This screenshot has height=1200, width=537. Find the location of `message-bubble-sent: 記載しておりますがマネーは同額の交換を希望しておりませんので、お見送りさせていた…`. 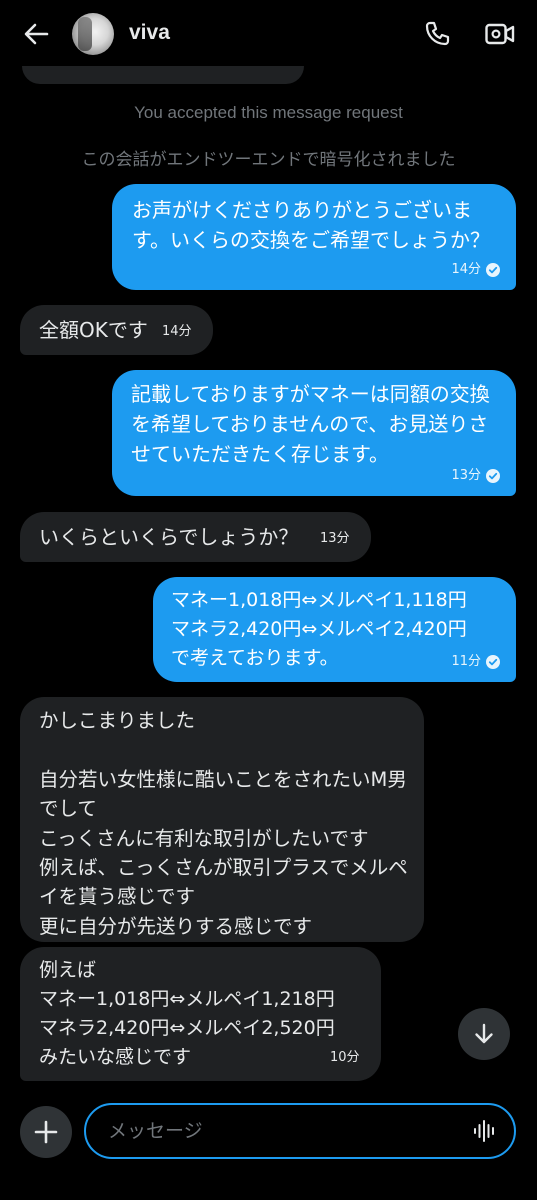

message-bubble-sent: 記載しておりますがマネーは同額の交換を希望しておりませんので、お見送りさせていた… is located at coordinates (314, 433).